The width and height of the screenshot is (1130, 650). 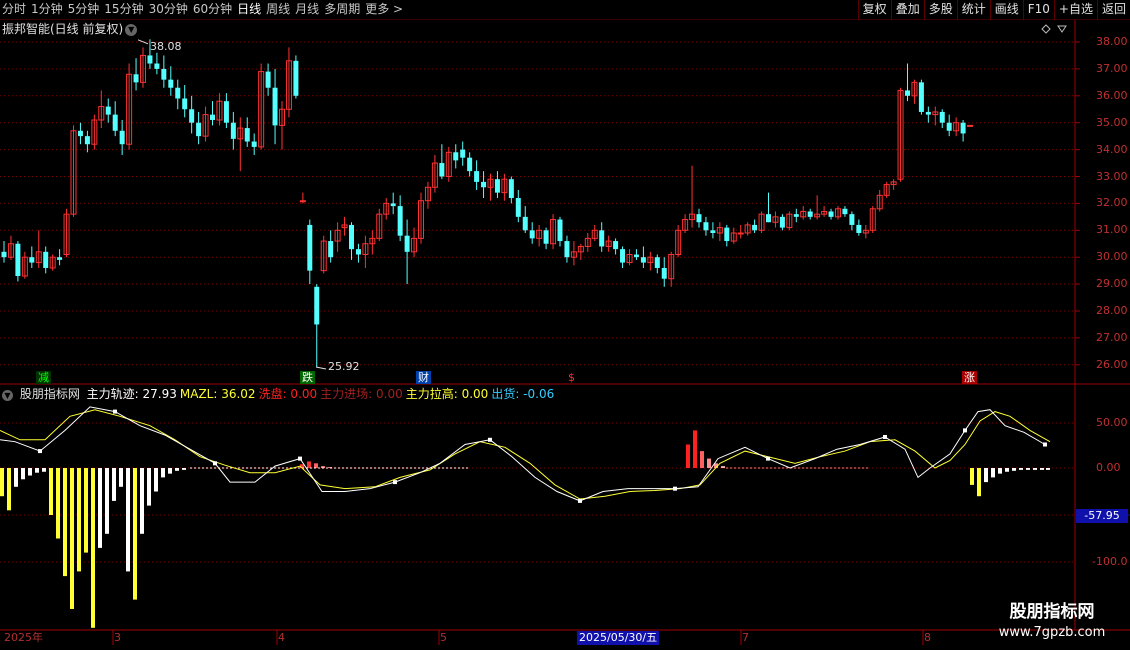 What do you see at coordinates (1112, 149) in the screenshot?
I see `price-tick-label: 34.00` at bounding box center [1112, 149].